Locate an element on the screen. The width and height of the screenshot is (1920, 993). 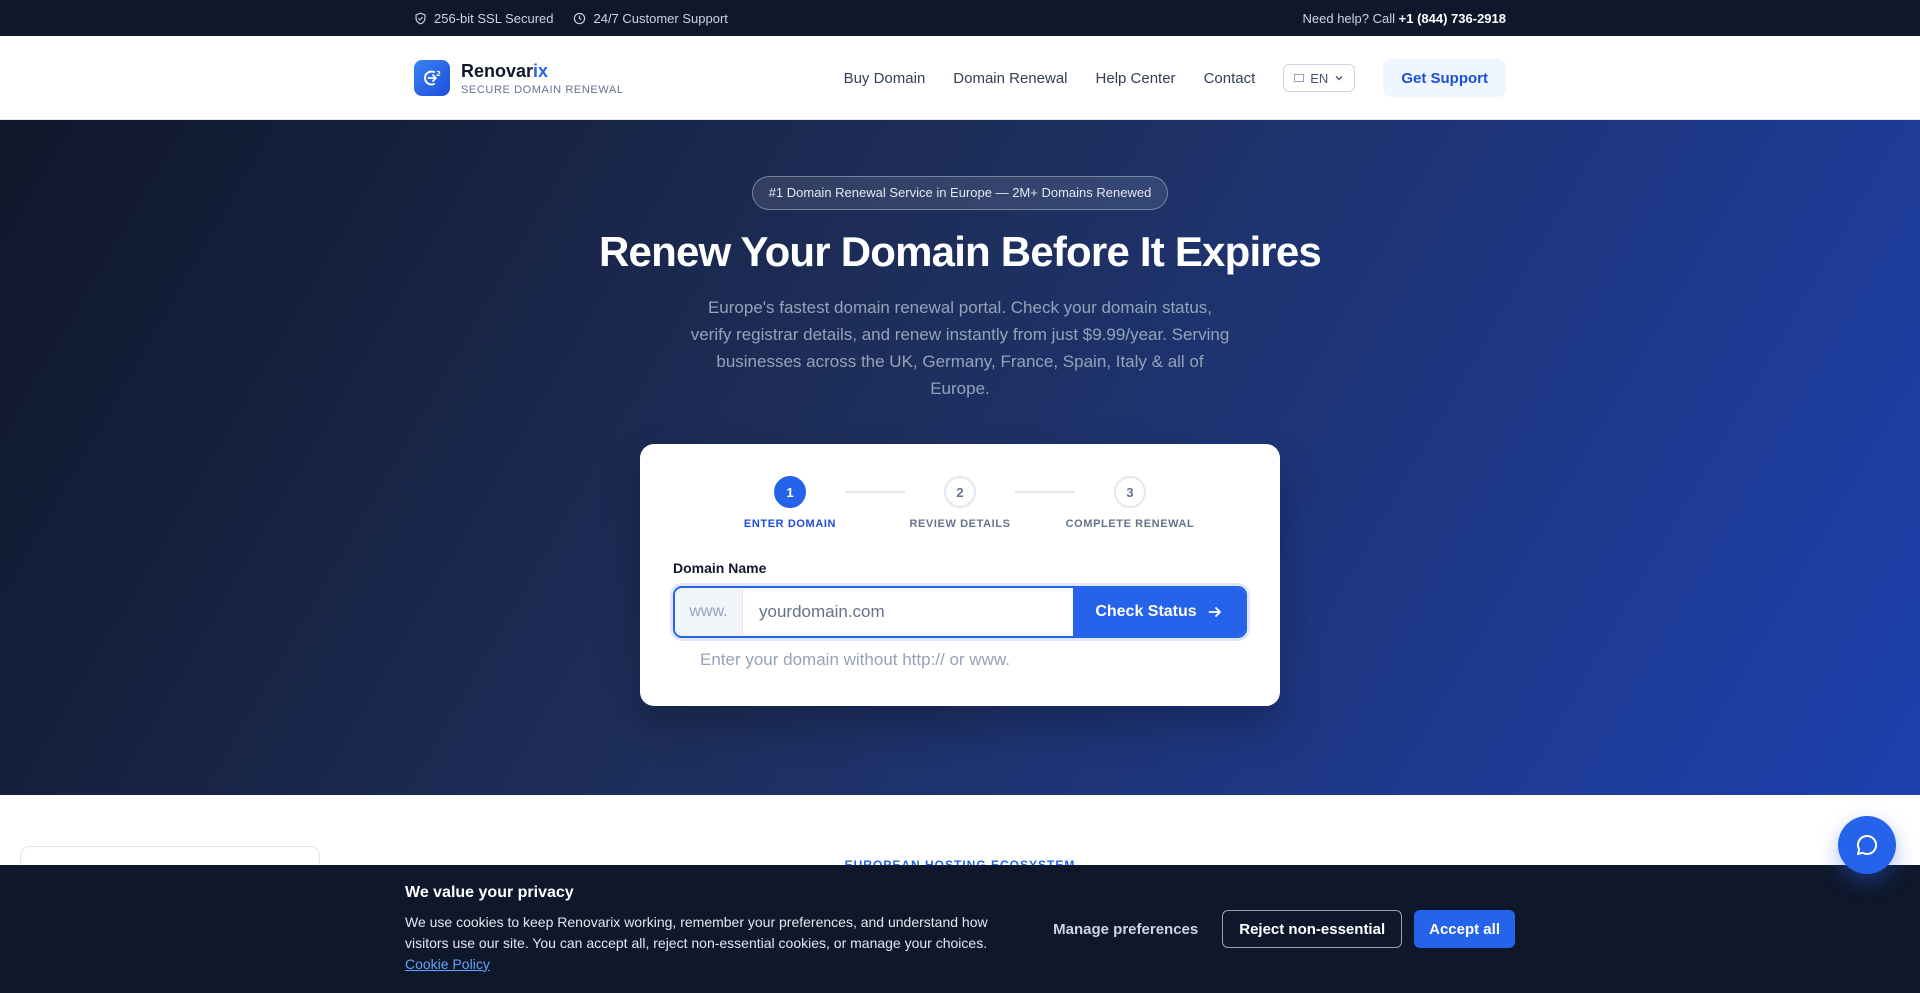
step-review-details: 2 REVIEW DETAILS is located at coordinates (960, 503).